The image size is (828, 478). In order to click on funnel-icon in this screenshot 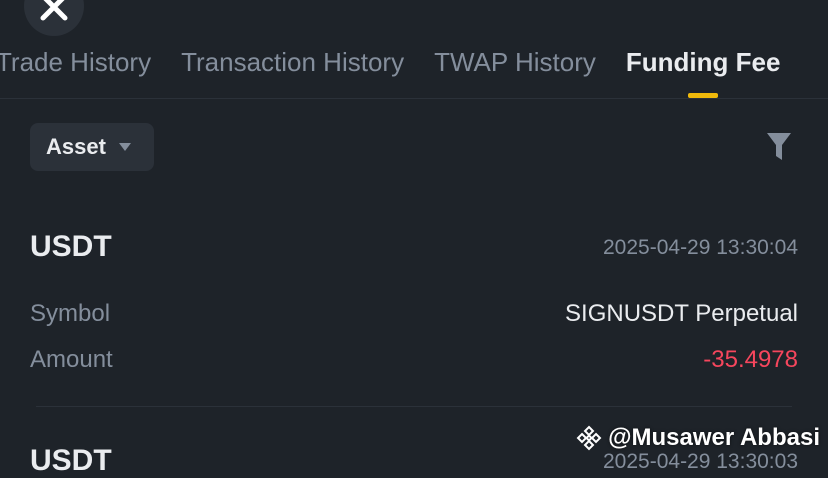, I will do `click(779, 146)`.